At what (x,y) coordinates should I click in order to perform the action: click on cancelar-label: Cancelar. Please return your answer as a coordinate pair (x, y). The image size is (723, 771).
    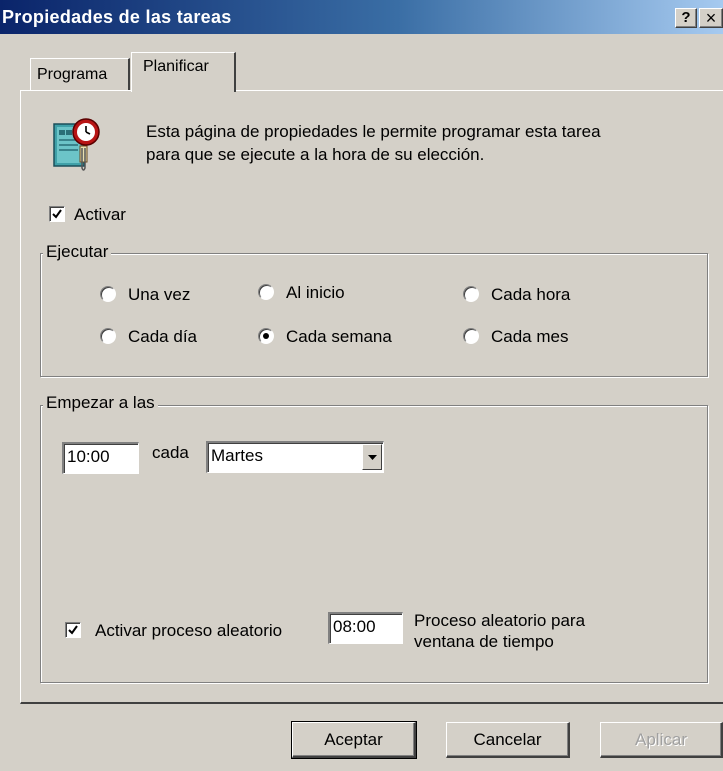
    Looking at the image, I should click on (507, 739).